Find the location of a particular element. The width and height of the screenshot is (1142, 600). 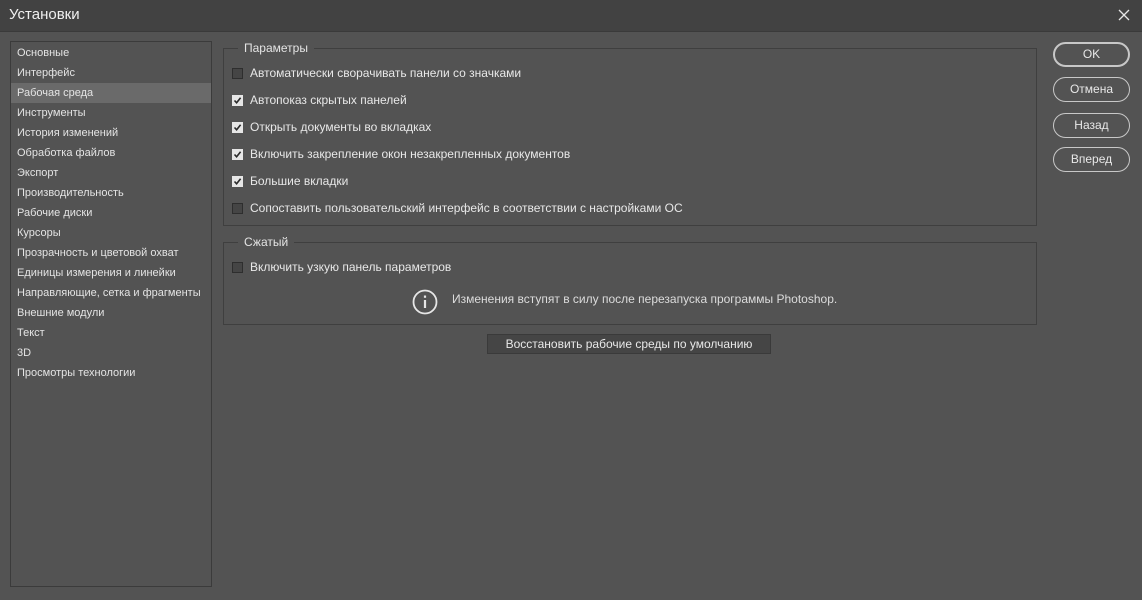

sidebar-item-tools: Инструменты is located at coordinates (111, 113).